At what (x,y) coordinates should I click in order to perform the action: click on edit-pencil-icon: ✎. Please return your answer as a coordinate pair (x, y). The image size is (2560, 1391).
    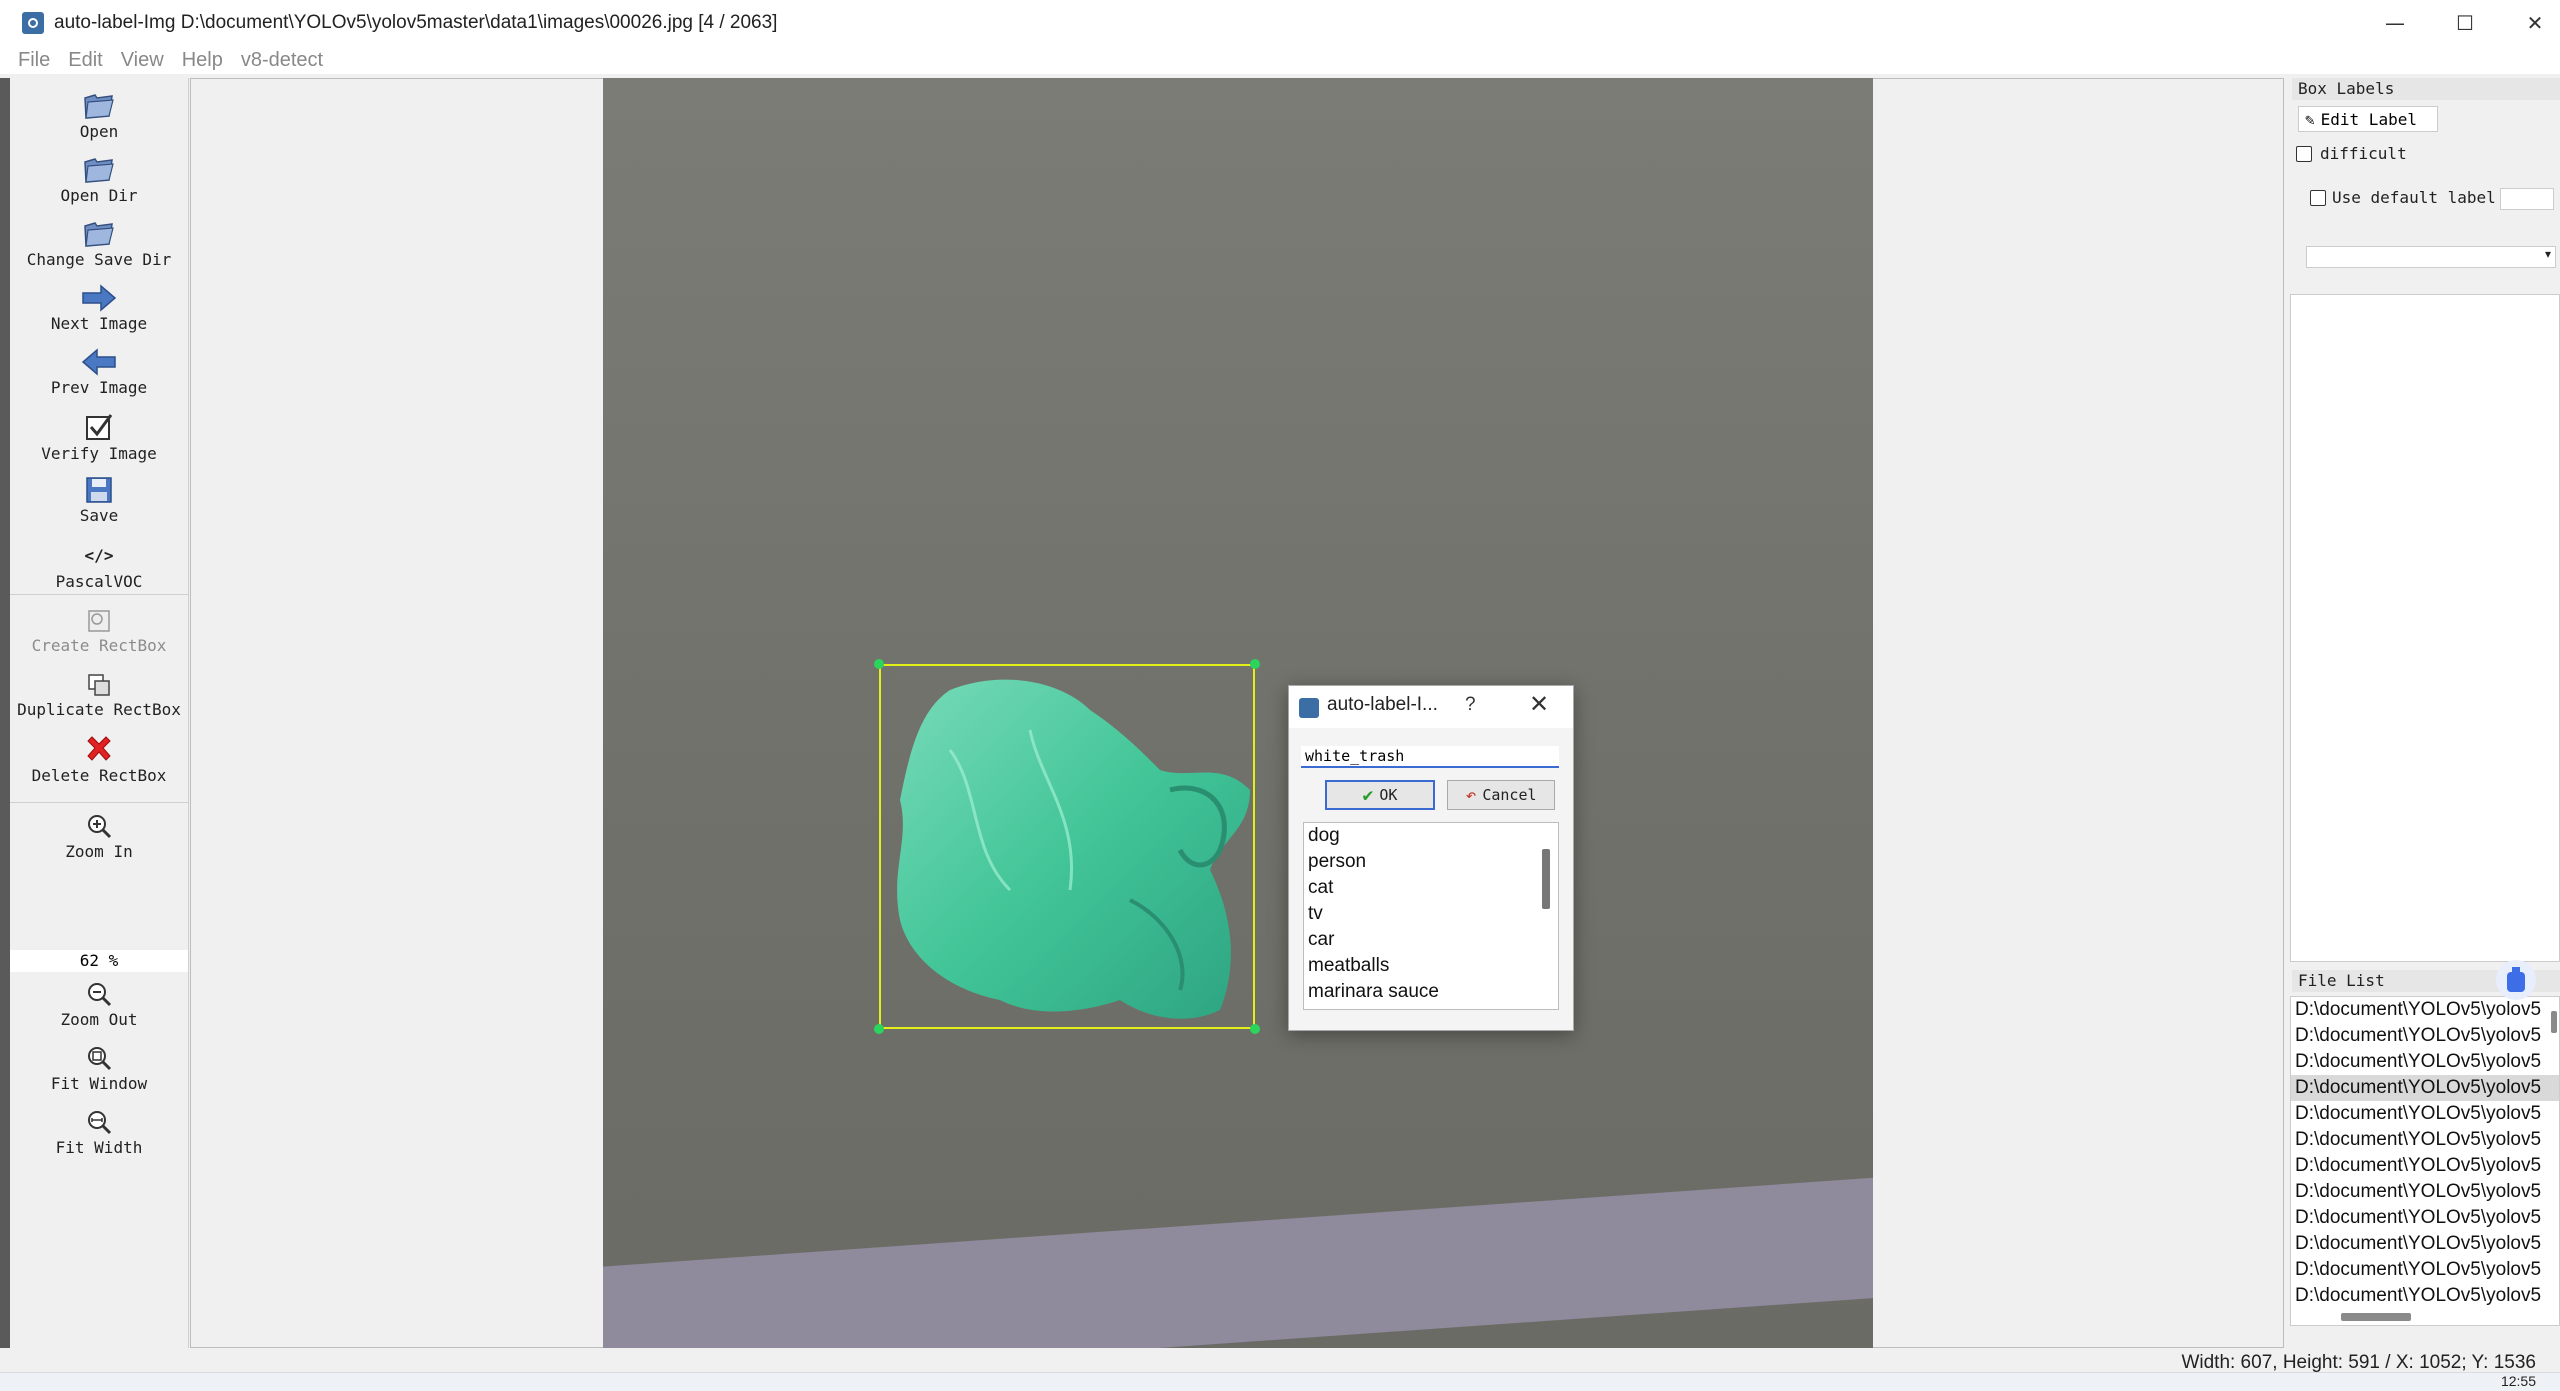
    Looking at the image, I should click on (2310, 119).